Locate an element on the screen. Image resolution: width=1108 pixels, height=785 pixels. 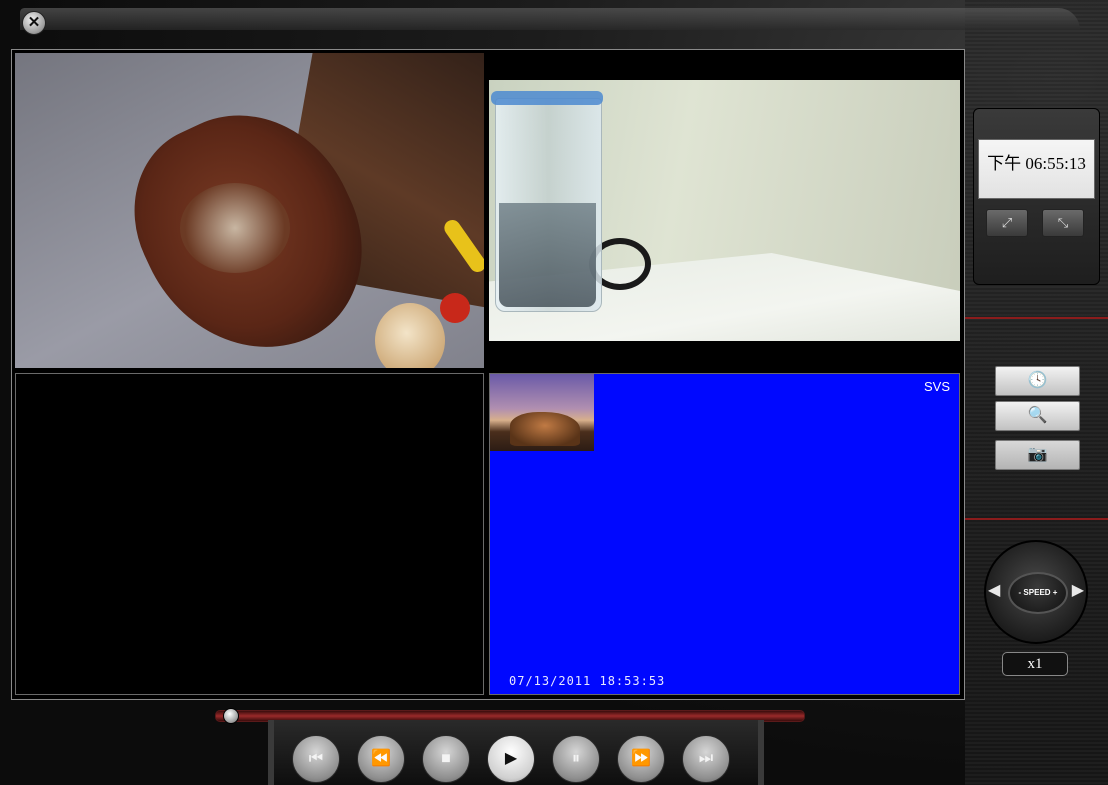
speed-label: - SPEED + is located at coordinates (1038, 593).